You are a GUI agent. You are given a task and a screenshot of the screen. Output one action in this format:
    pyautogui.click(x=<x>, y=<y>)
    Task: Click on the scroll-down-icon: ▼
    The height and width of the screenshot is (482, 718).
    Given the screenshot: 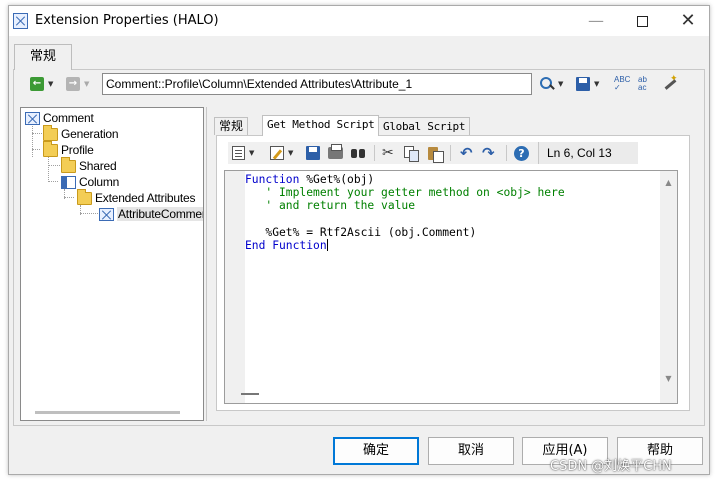 What is the action you would take?
    pyautogui.click(x=668, y=378)
    